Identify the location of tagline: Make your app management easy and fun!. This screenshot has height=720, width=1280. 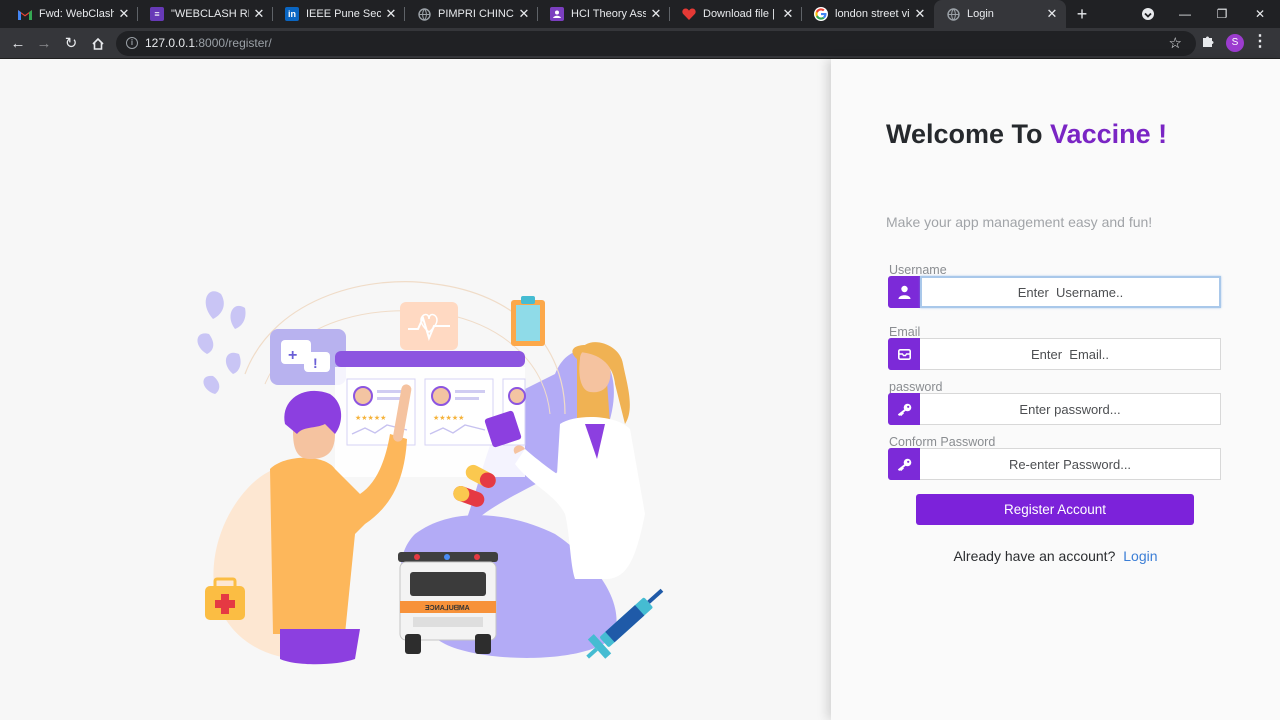
(1019, 222).